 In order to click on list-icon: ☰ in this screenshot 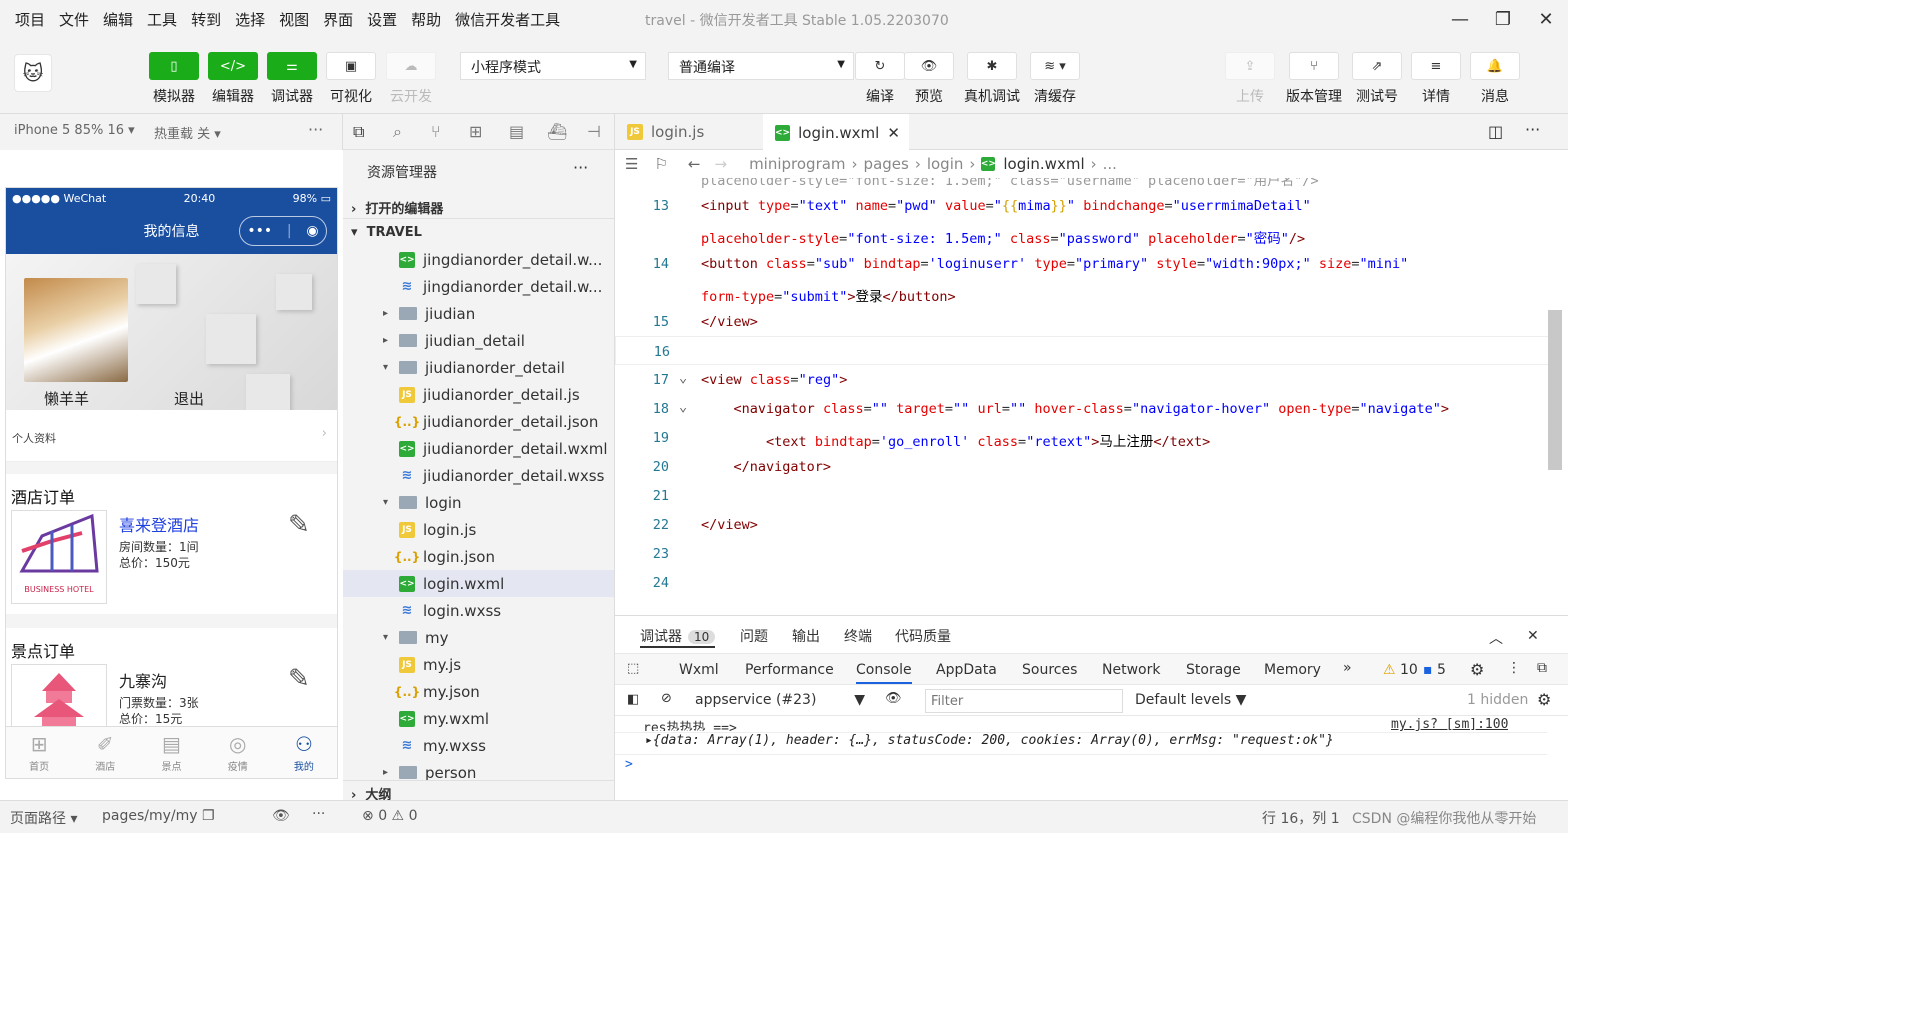, I will do `click(631, 164)`.